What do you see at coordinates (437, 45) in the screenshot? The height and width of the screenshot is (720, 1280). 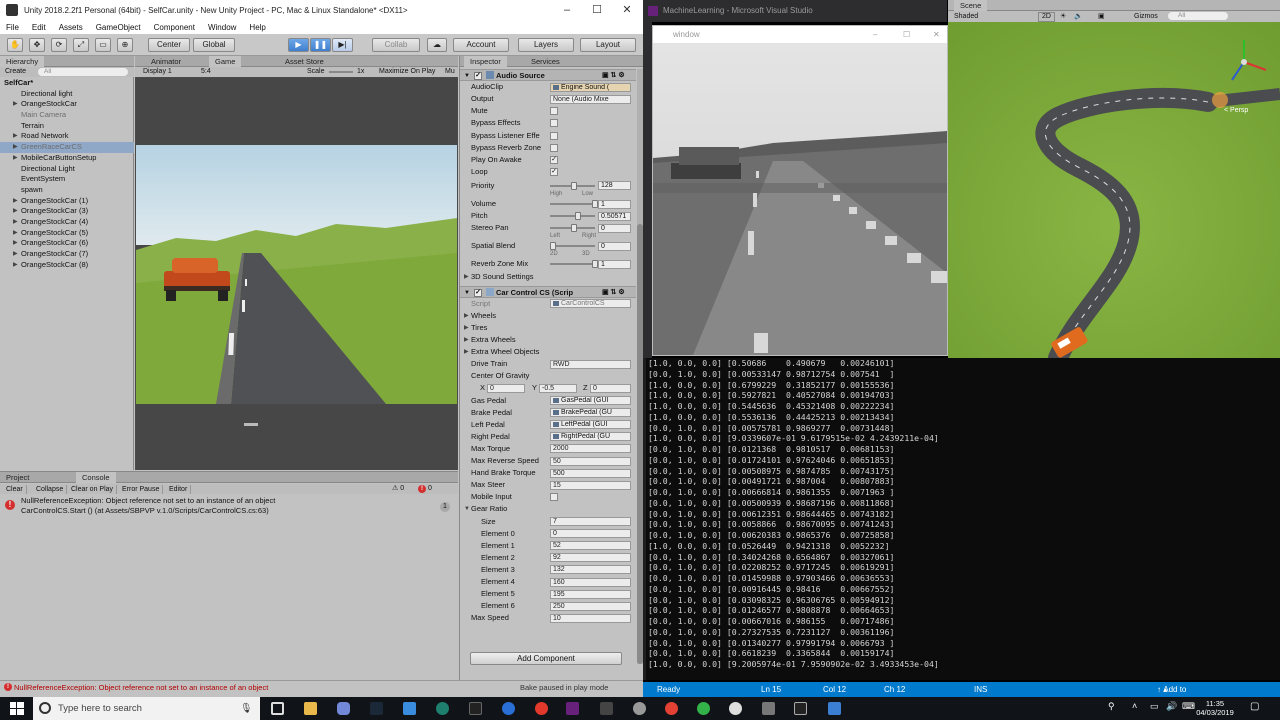 I see `cloud-icon: ☁` at bounding box center [437, 45].